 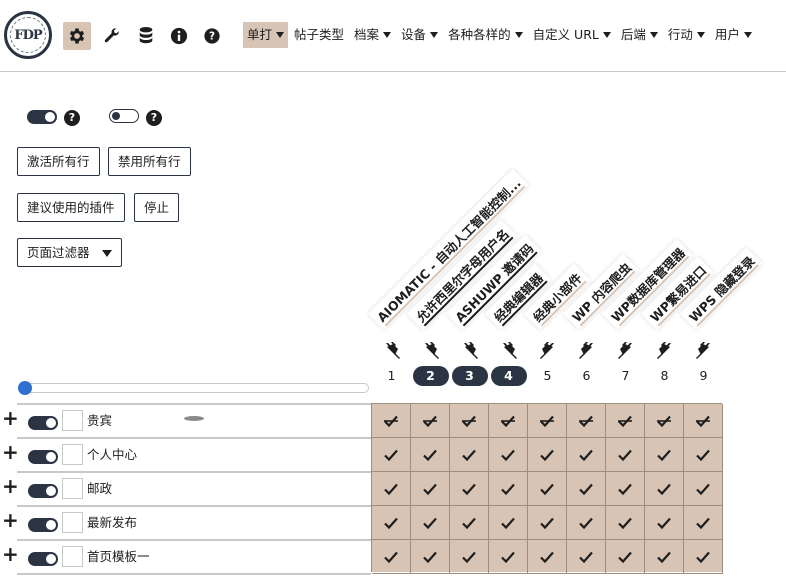 I want to click on column-slider-track, so click(x=194, y=388).